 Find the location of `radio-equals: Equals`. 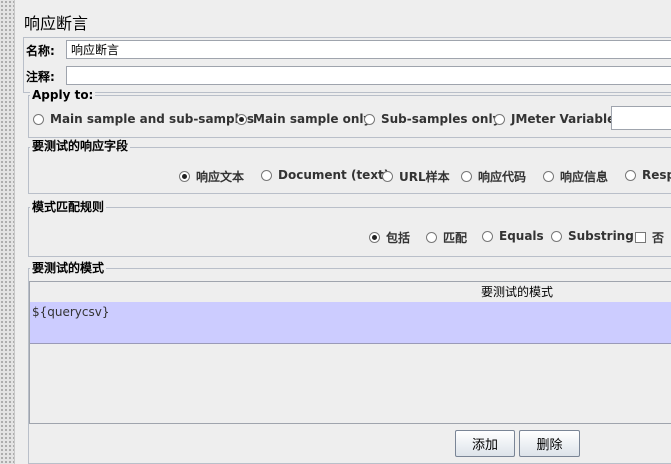

radio-equals: Equals is located at coordinates (513, 236).